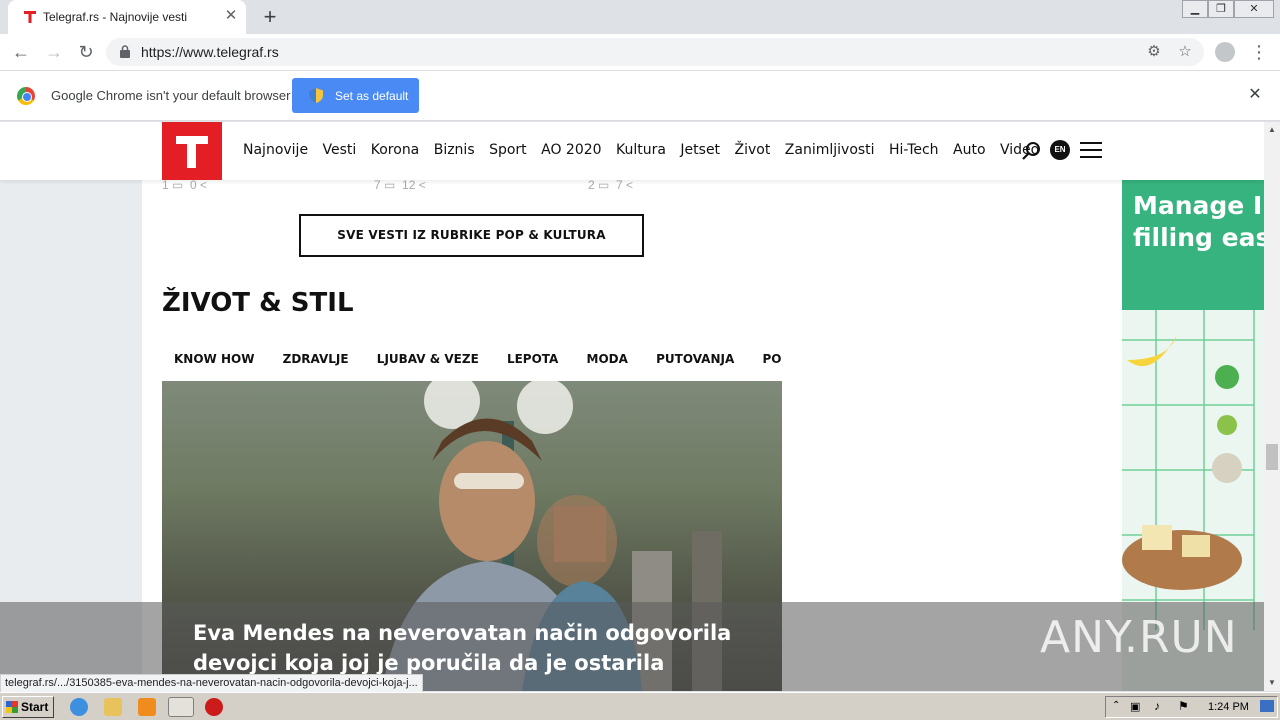 The image size is (1280, 720). I want to click on nav-item-ao-2020: AO 2020, so click(571, 150).